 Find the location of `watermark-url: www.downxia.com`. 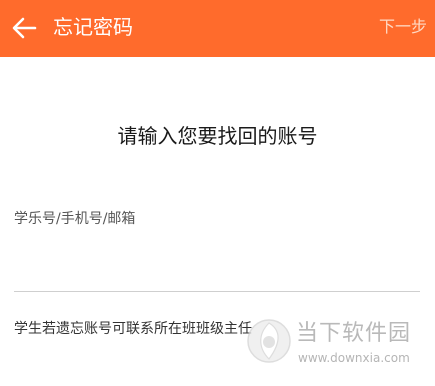

watermark-url: www.downxia.com is located at coordinates (354, 358).